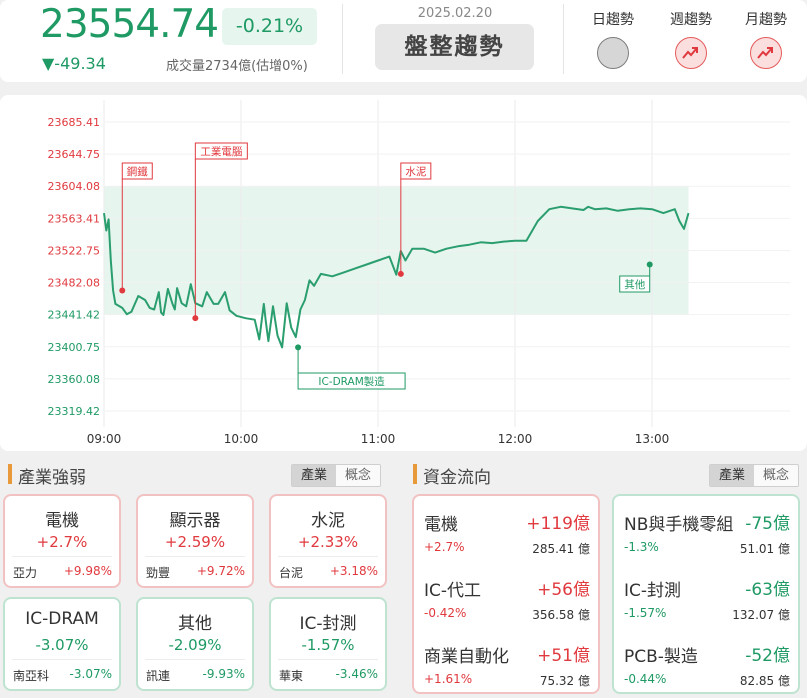  I want to click on industry-percent: +2.33%, so click(328, 542).